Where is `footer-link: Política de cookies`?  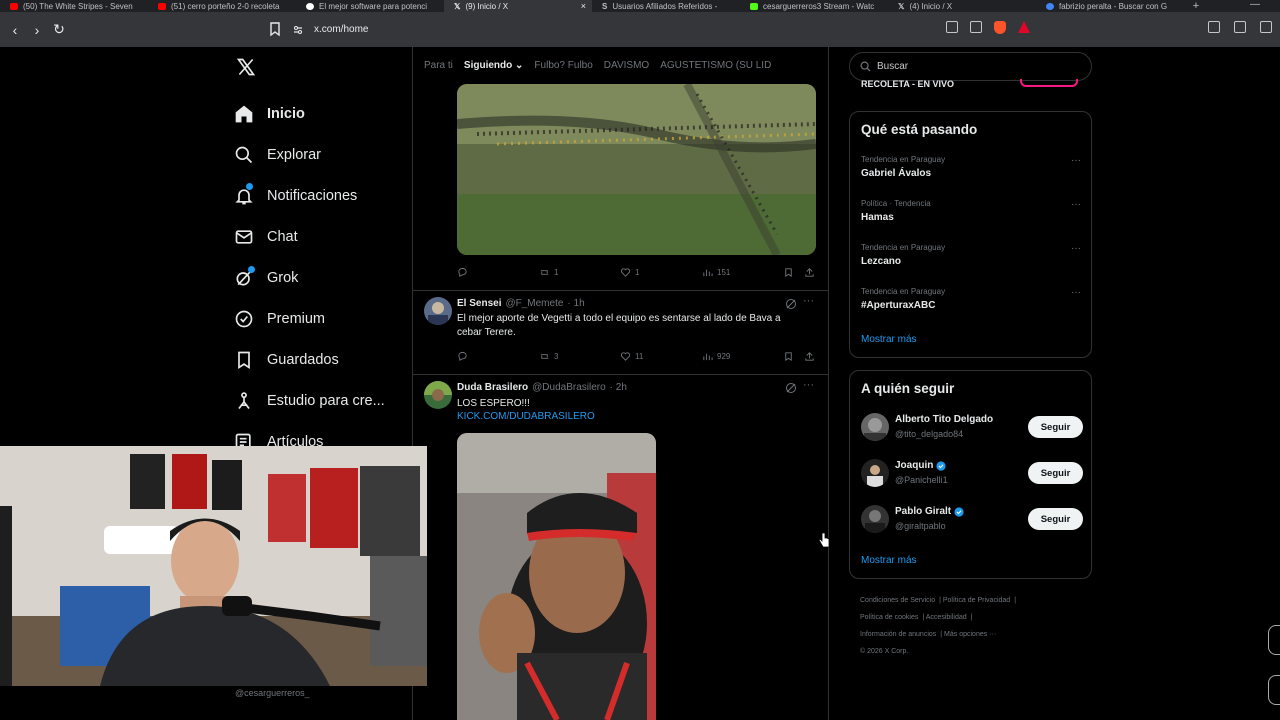 footer-link: Política de cookies is located at coordinates (889, 617).